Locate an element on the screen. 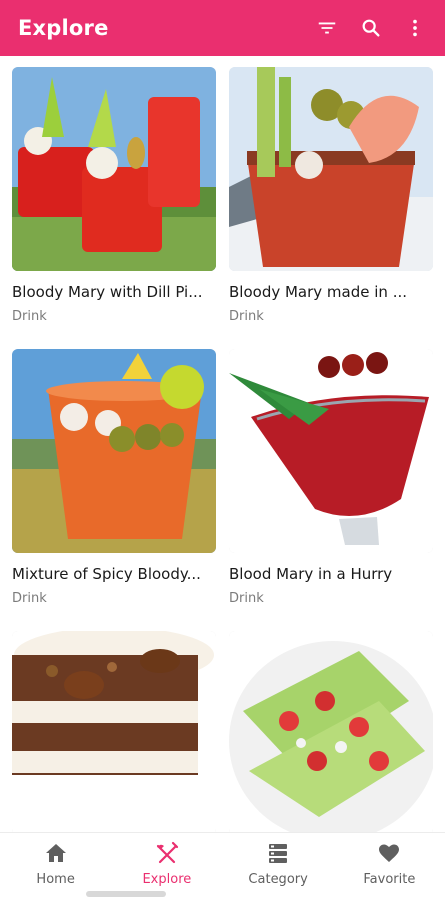 The width and height of the screenshot is (445, 900). heart-icon is located at coordinates (389, 855).